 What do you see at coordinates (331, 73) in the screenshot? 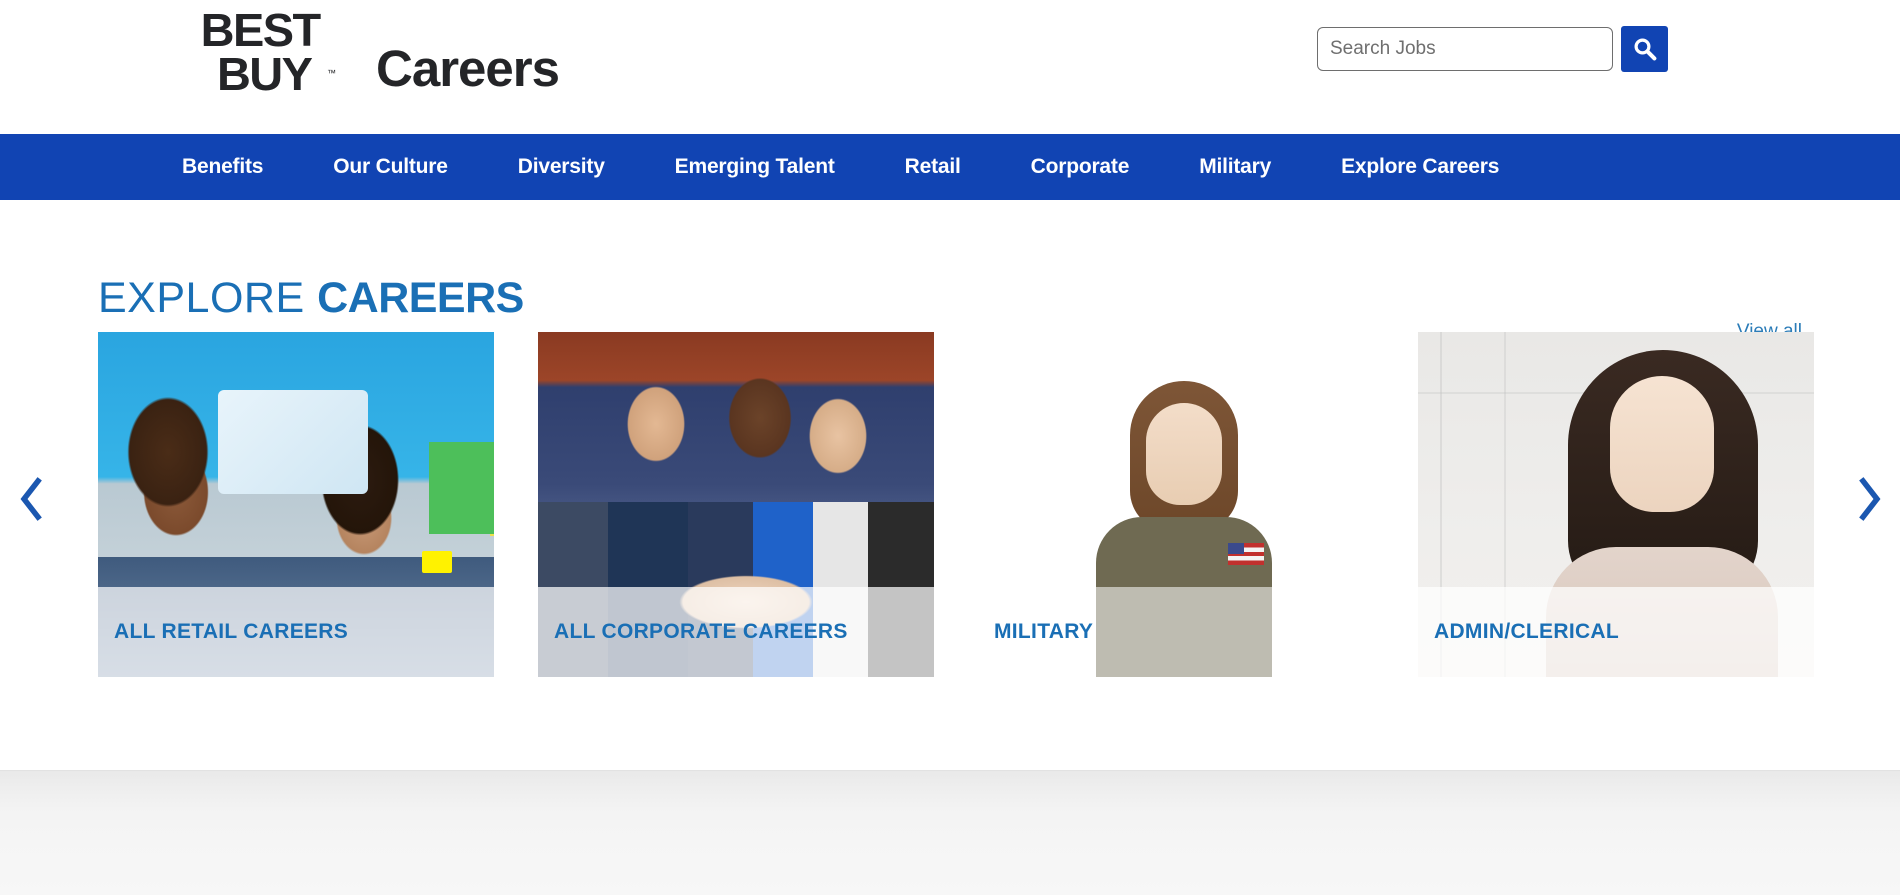
I see `trademark-symbol: ™` at bounding box center [331, 73].